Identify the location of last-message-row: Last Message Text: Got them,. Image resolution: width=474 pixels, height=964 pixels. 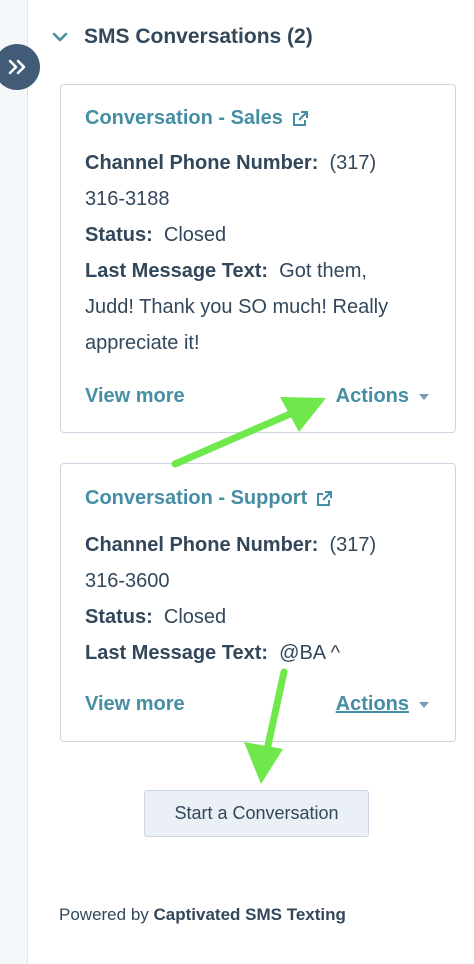
(263, 271).